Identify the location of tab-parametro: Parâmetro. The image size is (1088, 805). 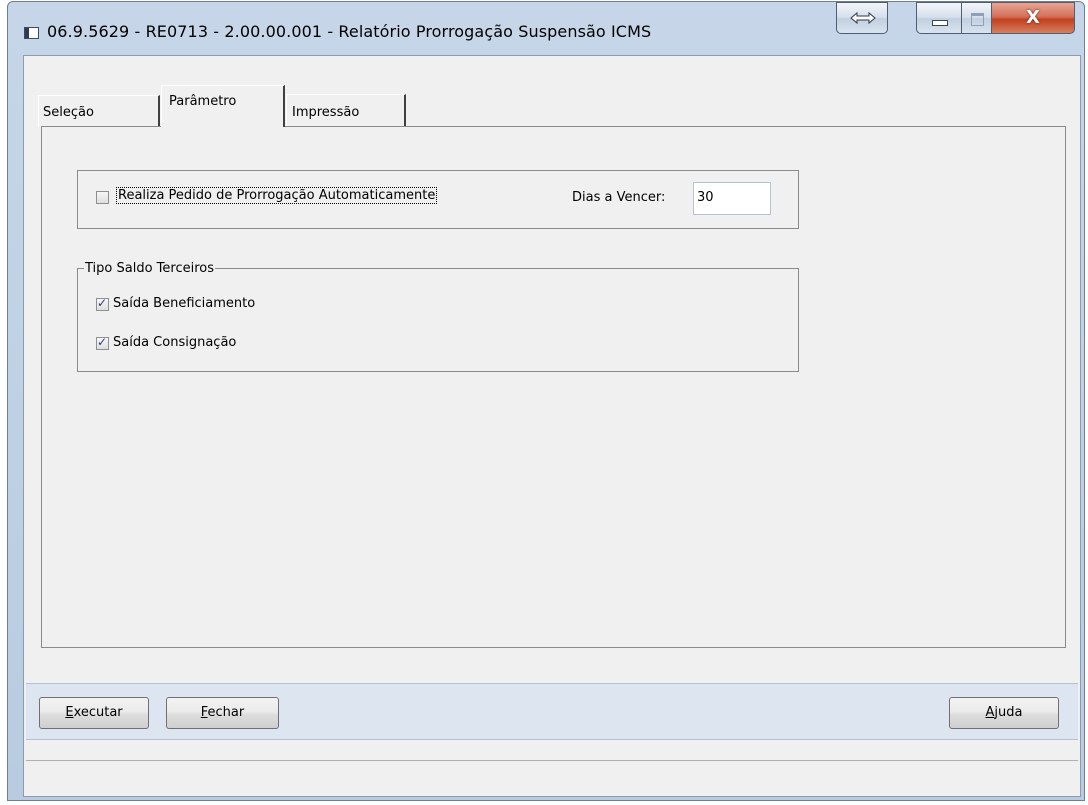
(223, 106).